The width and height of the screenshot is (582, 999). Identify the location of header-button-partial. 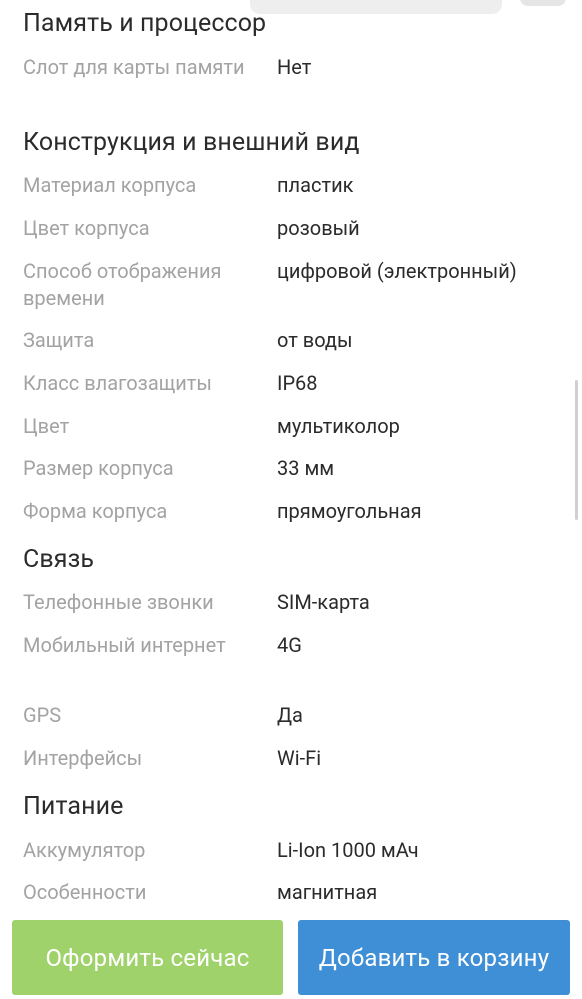
(543, 3).